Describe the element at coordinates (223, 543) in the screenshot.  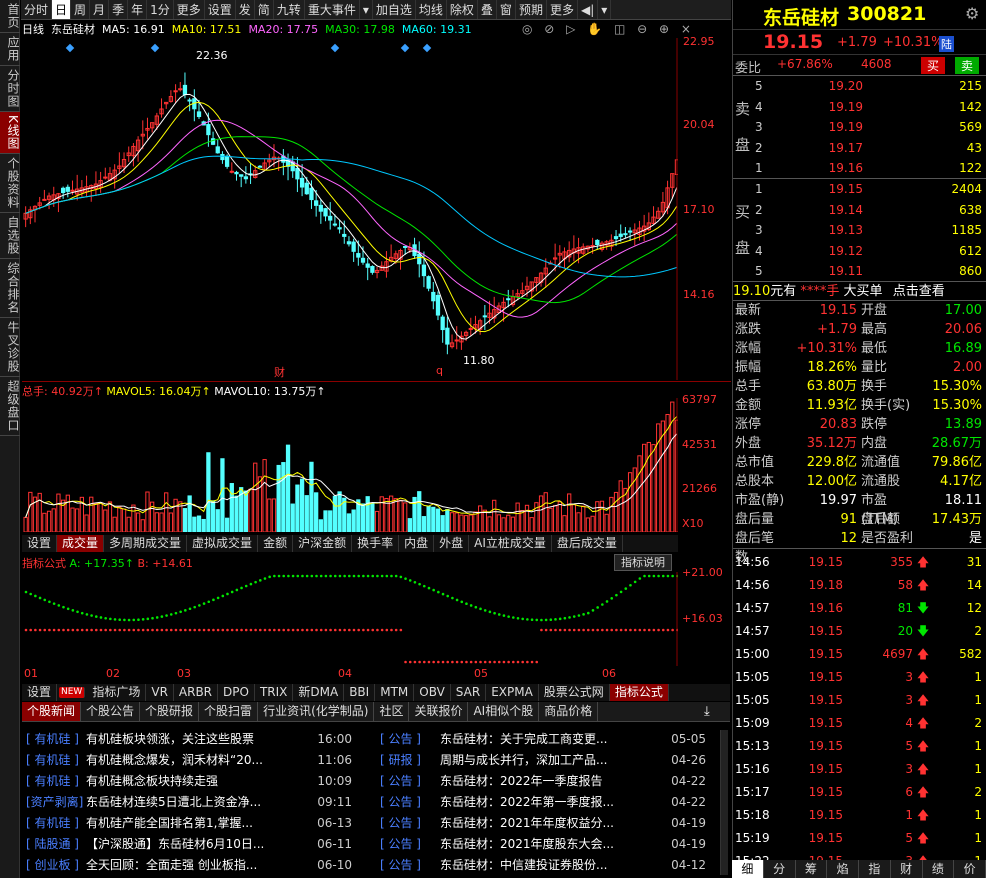
I see `volume-tab: 虚拟成交量` at that location.